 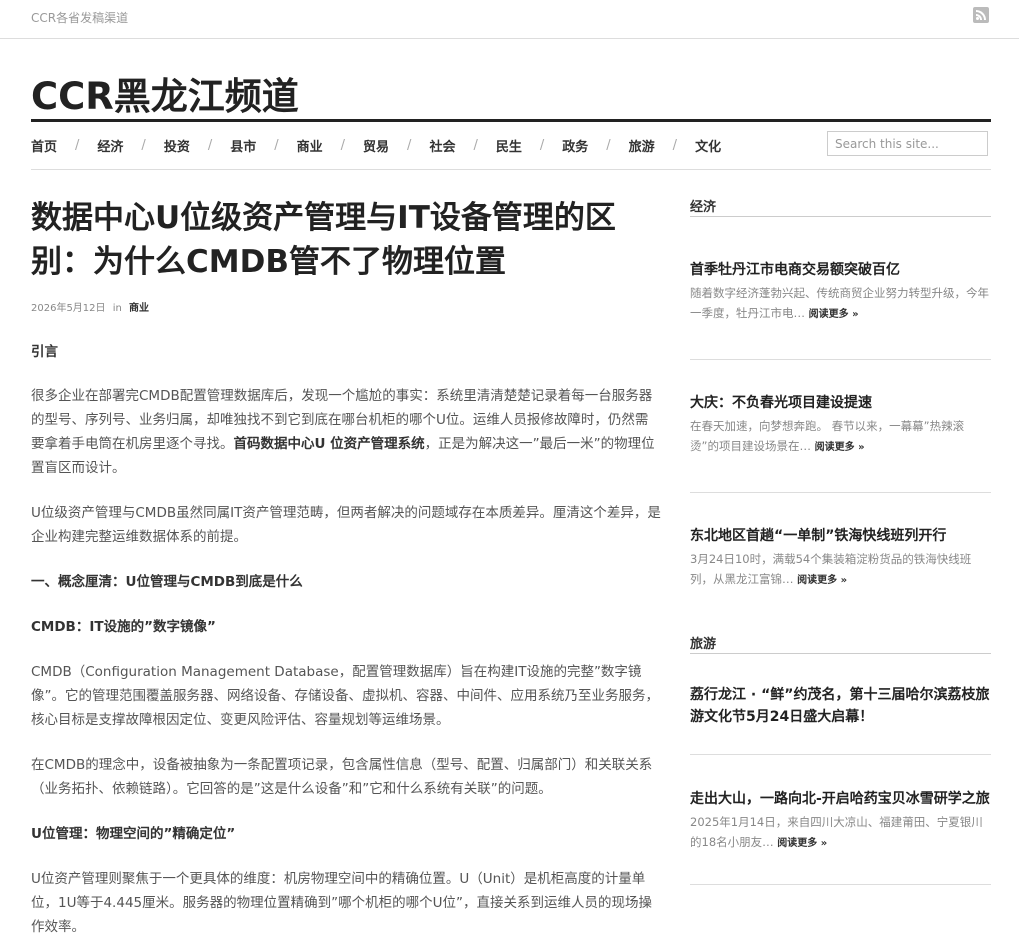 I want to click on section-heading-u-position: U位管理：物理空间的”精确定位”, so click(x=133, y=834).